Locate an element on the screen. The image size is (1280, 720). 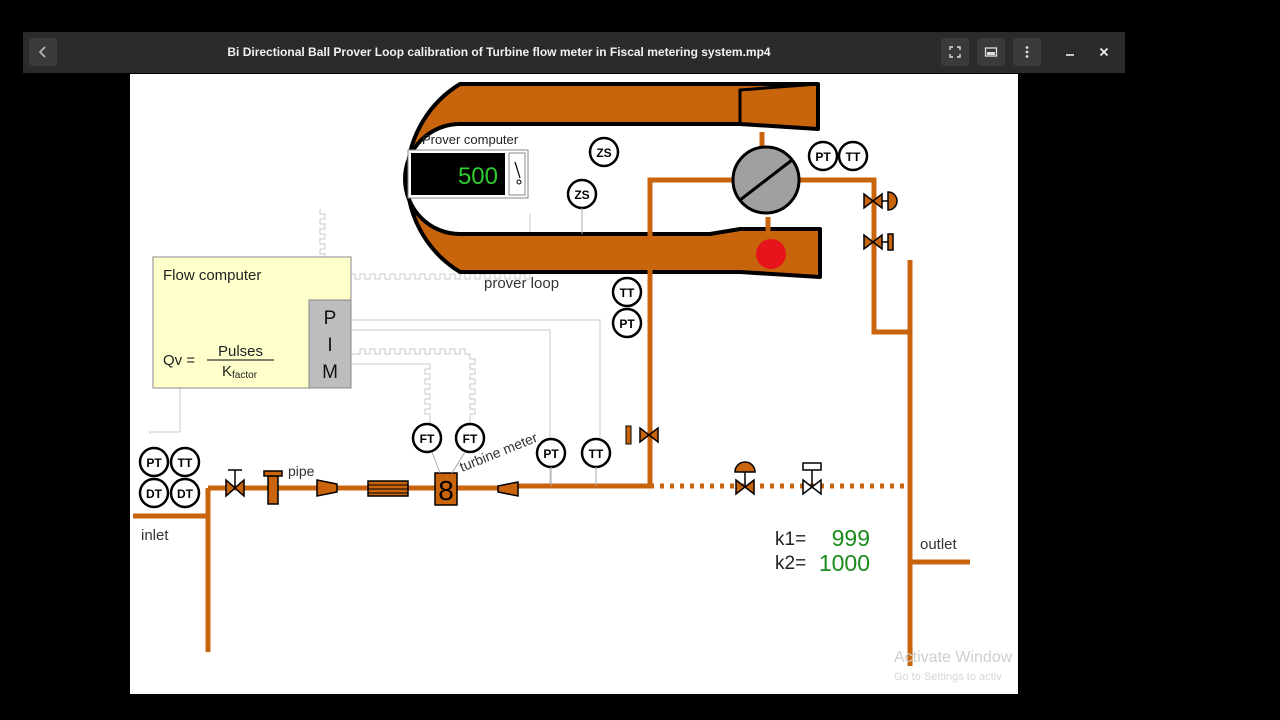
pim-letter-p: P is located at coordinates (330, 318).